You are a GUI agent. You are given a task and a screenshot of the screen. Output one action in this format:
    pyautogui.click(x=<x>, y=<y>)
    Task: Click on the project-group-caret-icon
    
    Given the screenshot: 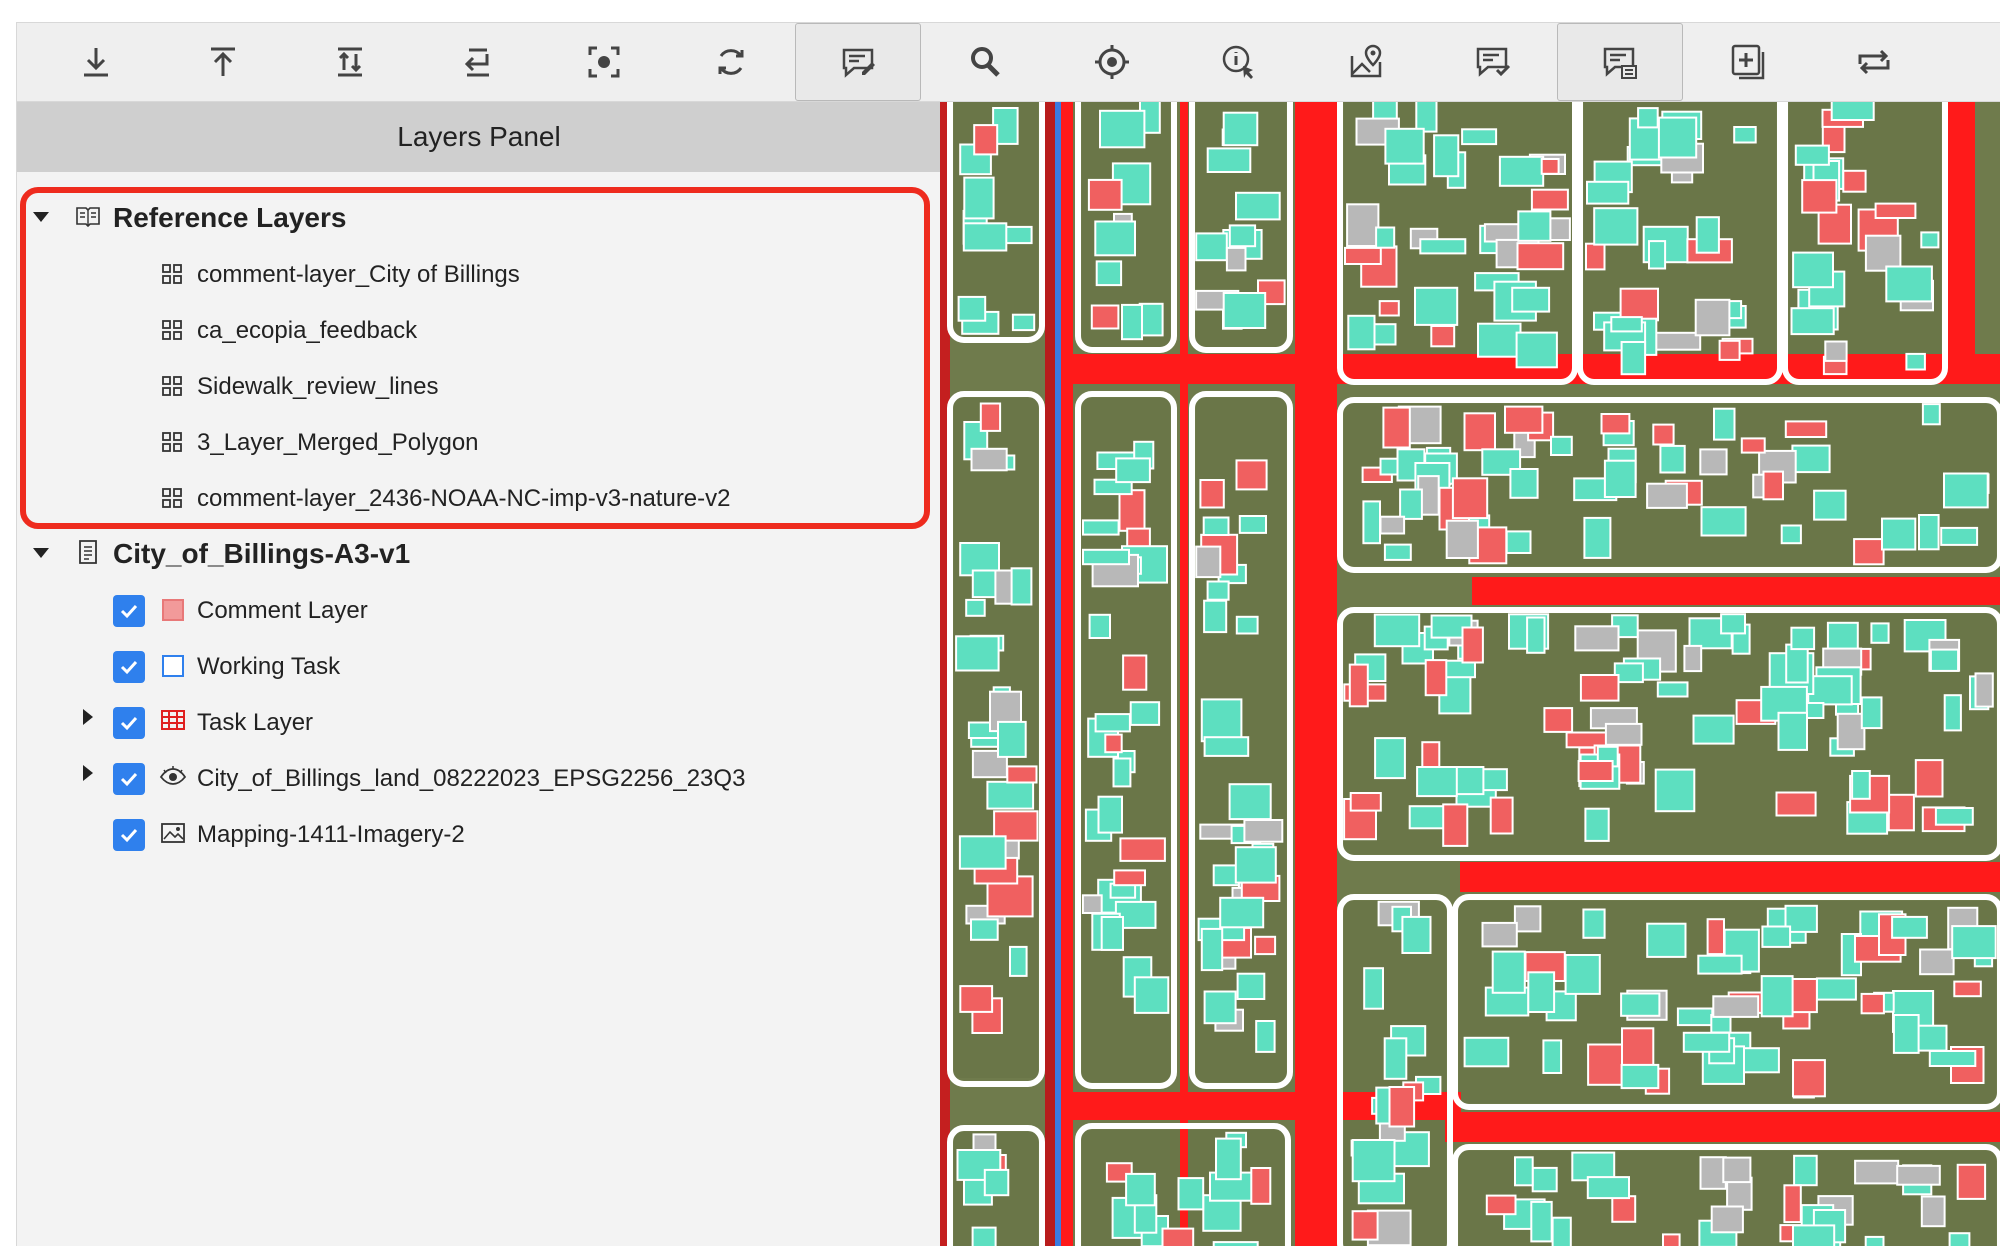 What is the action you would take?
    pyautogui.click(x=41, y=553)
    